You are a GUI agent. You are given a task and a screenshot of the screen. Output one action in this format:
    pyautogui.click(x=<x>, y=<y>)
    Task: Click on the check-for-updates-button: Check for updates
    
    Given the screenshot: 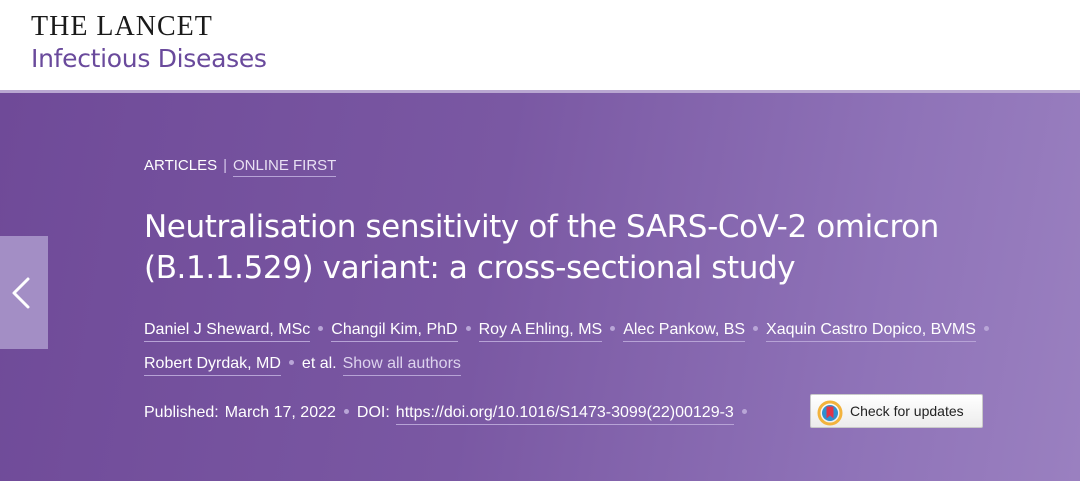 What is the action you would take?
    pyautogui.click(x=896, y=411)
    